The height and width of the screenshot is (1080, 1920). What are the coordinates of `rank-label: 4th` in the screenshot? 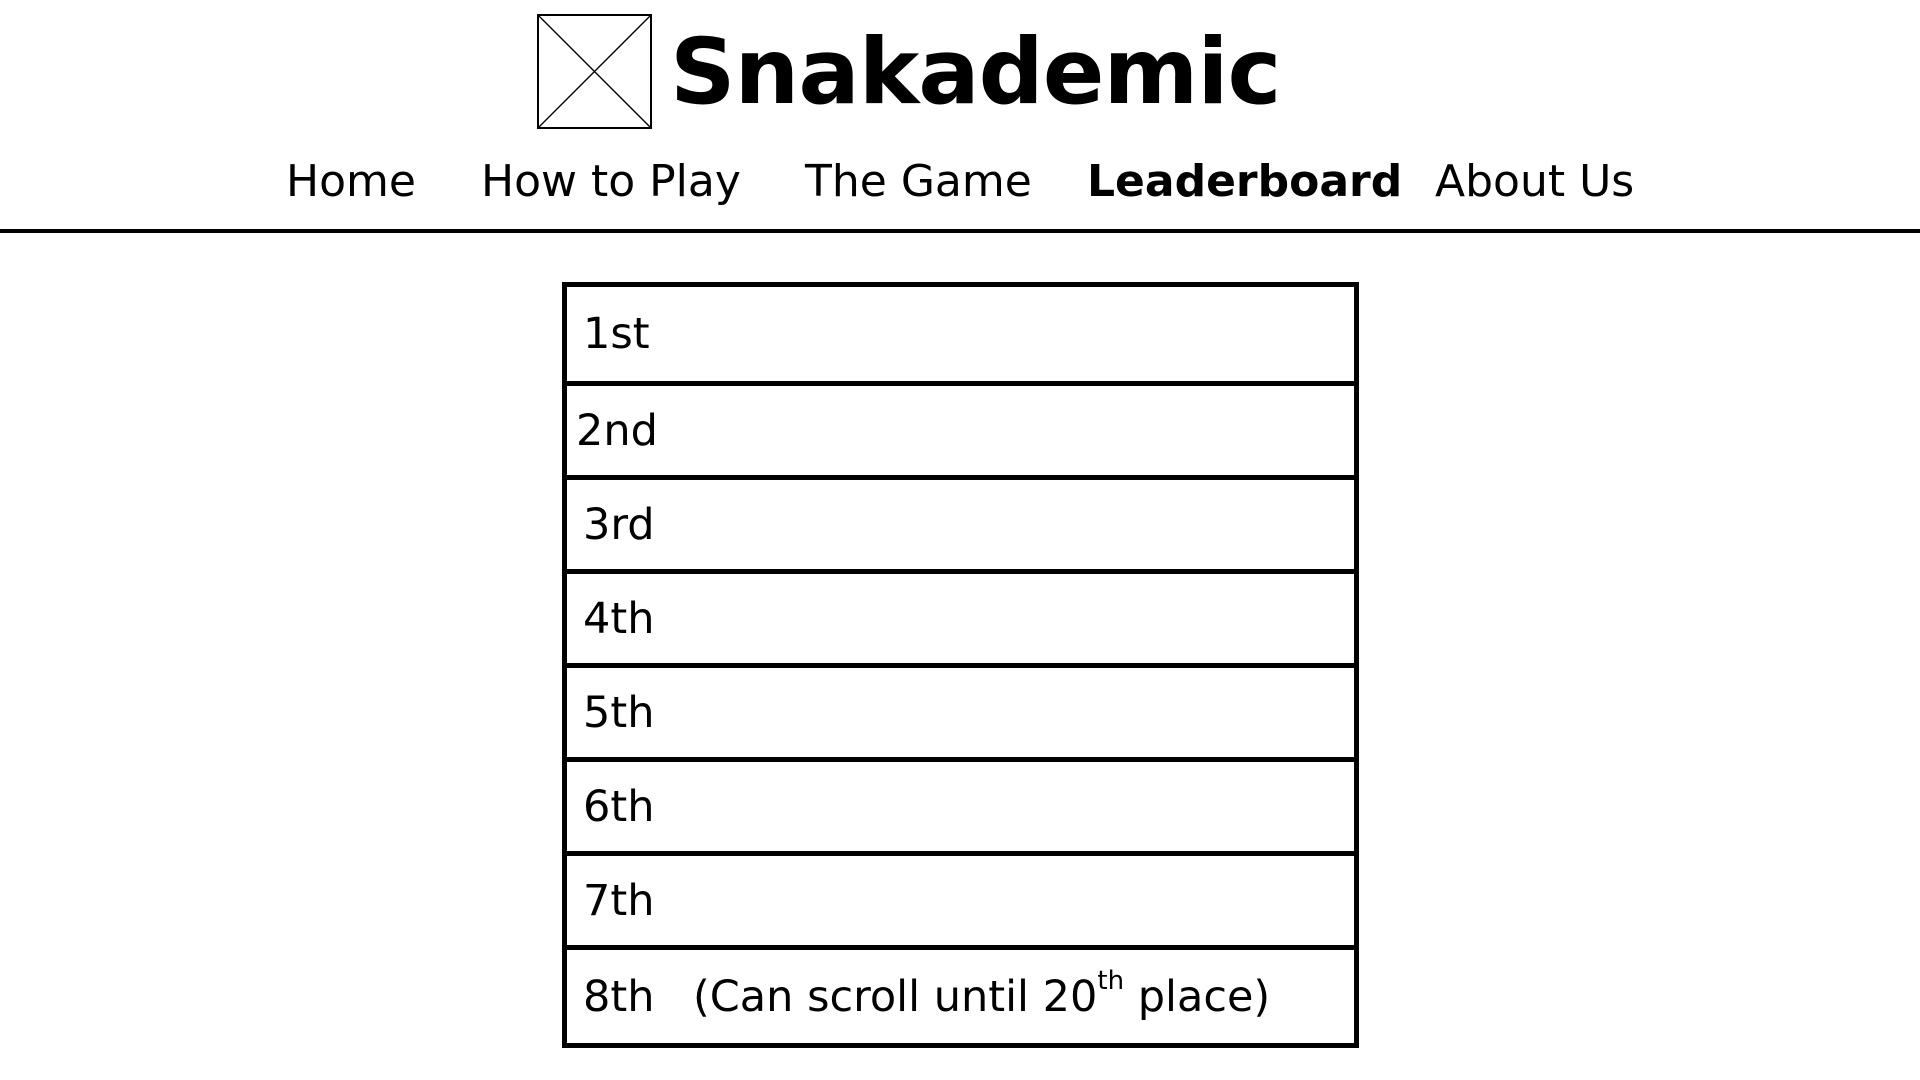 It's located at (619, 618).